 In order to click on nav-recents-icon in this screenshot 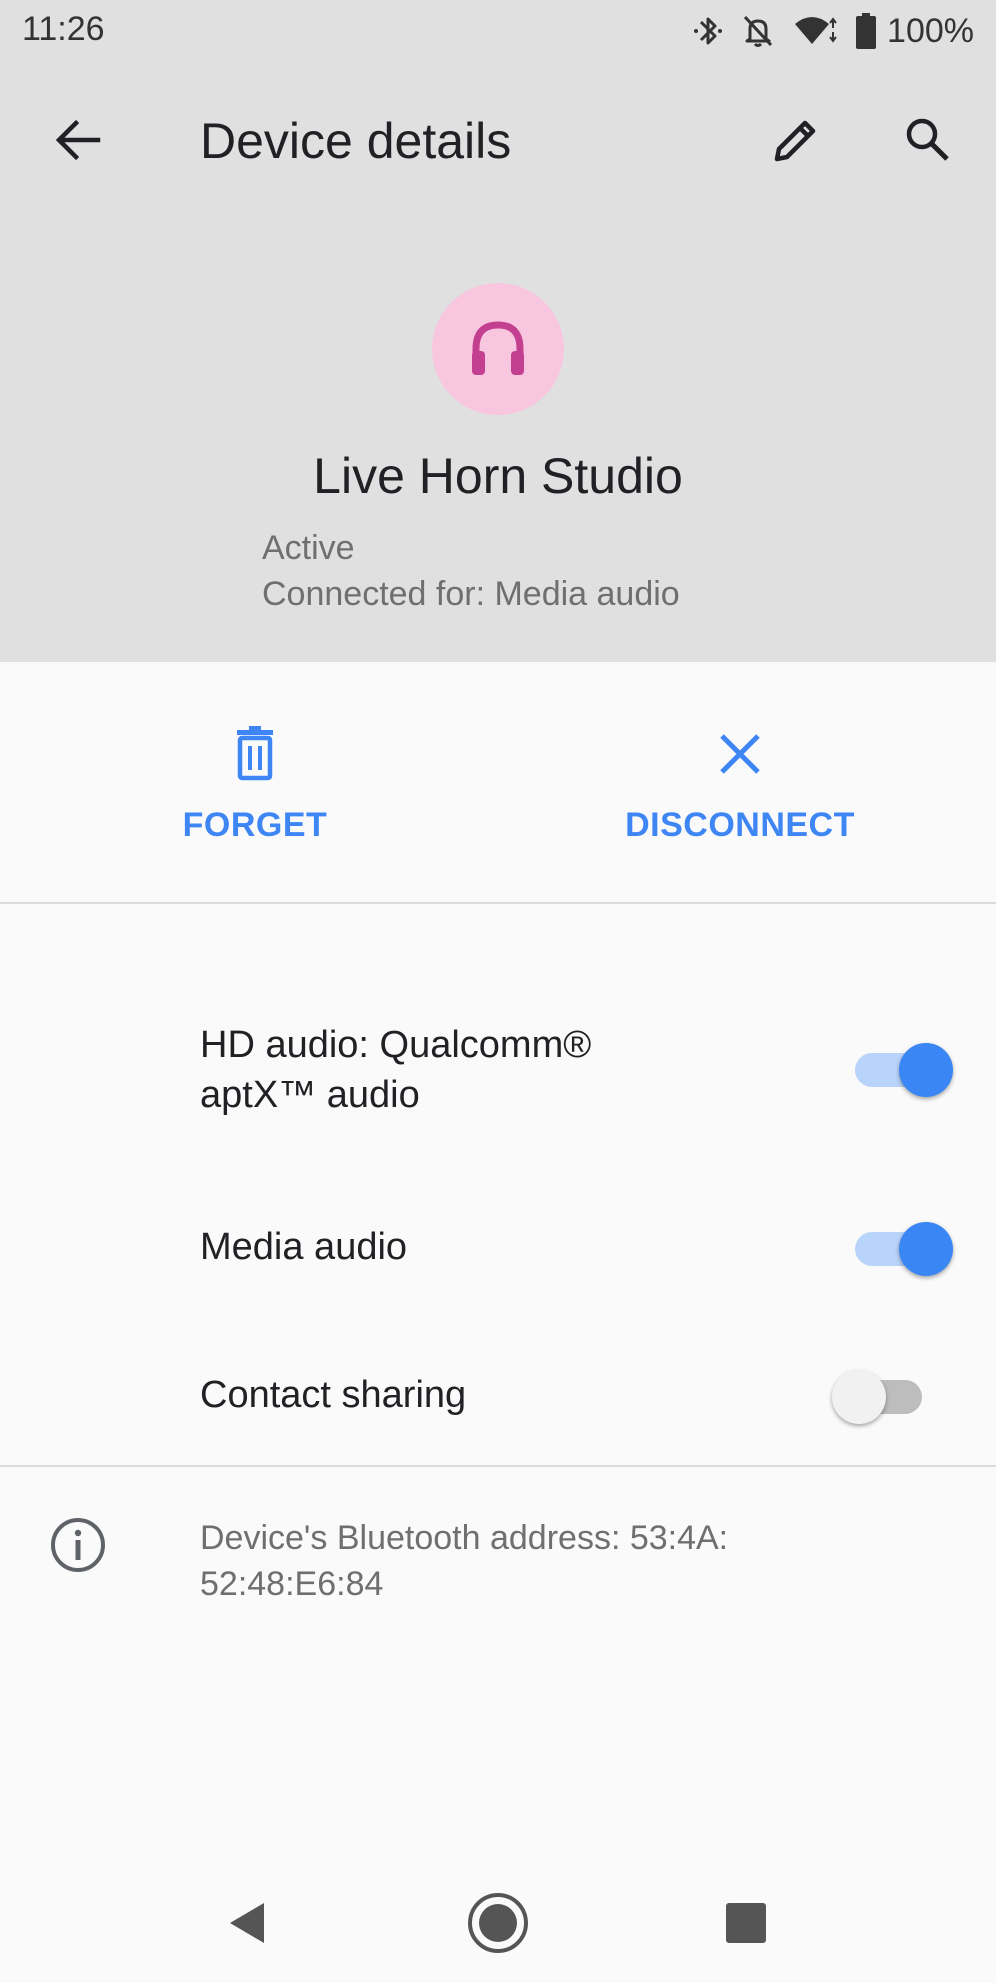, I will do `click(746, 1923)`.